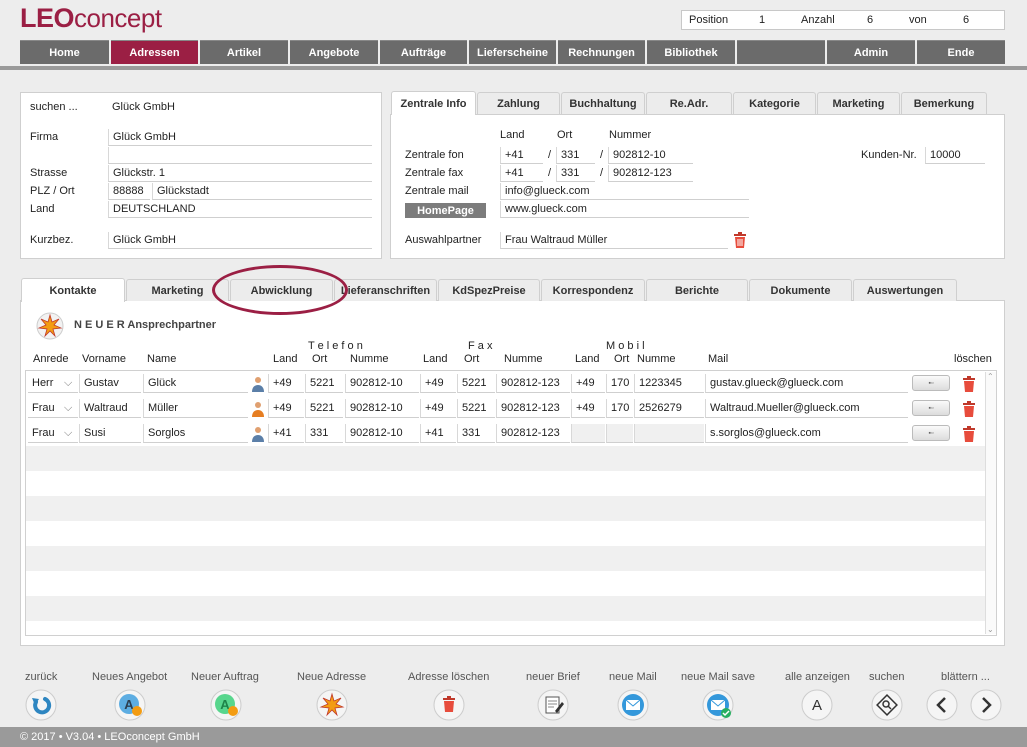 This screenshot has width=1027, height=747. I want to click on nav-home: Home, so click(64, 52).